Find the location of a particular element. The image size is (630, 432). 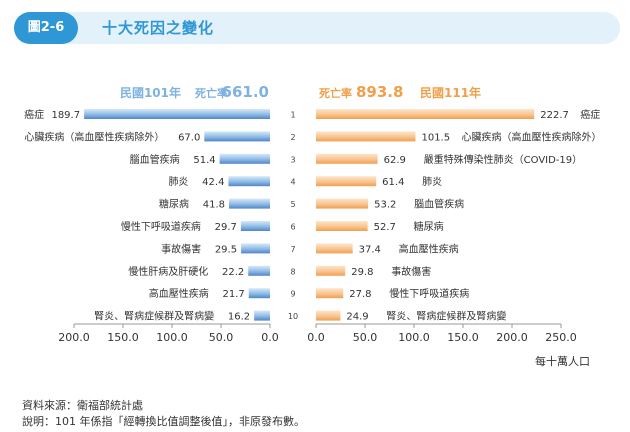

left-value-label: 29.5 is located at coordinates (226, 249).